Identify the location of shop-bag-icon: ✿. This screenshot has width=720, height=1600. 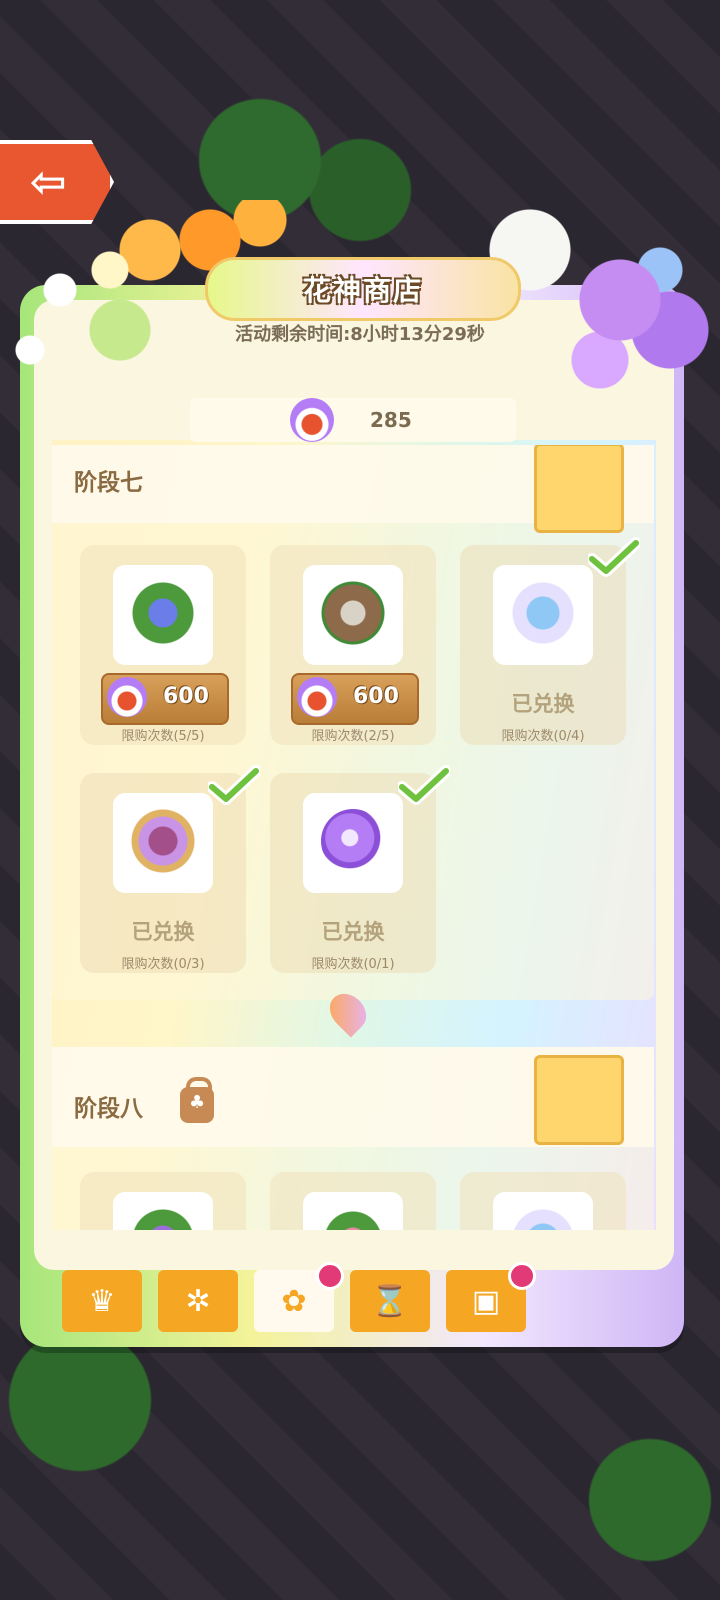
(294, 1301).